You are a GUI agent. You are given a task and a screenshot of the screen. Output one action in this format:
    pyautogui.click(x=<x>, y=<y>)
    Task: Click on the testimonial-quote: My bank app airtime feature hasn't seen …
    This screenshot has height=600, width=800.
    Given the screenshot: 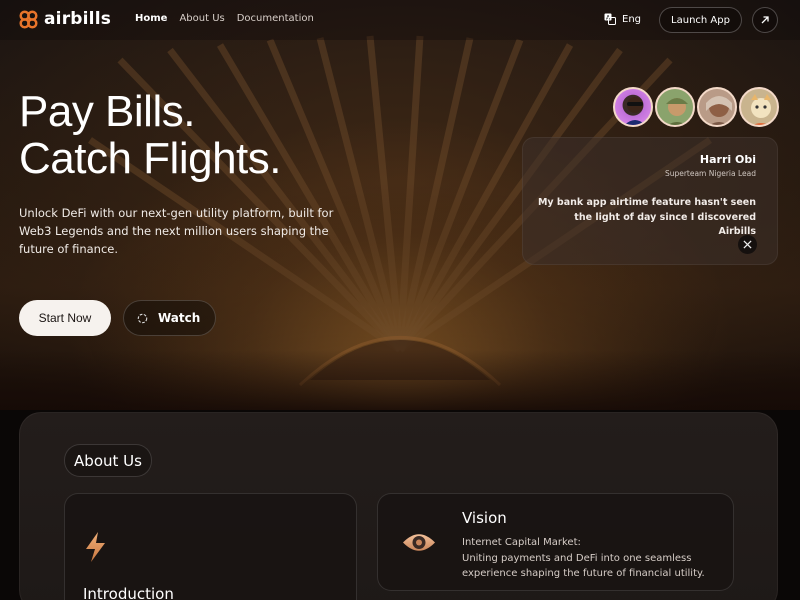 What is the action you would take?
    pyautogui.click(x=646, y=217)
    